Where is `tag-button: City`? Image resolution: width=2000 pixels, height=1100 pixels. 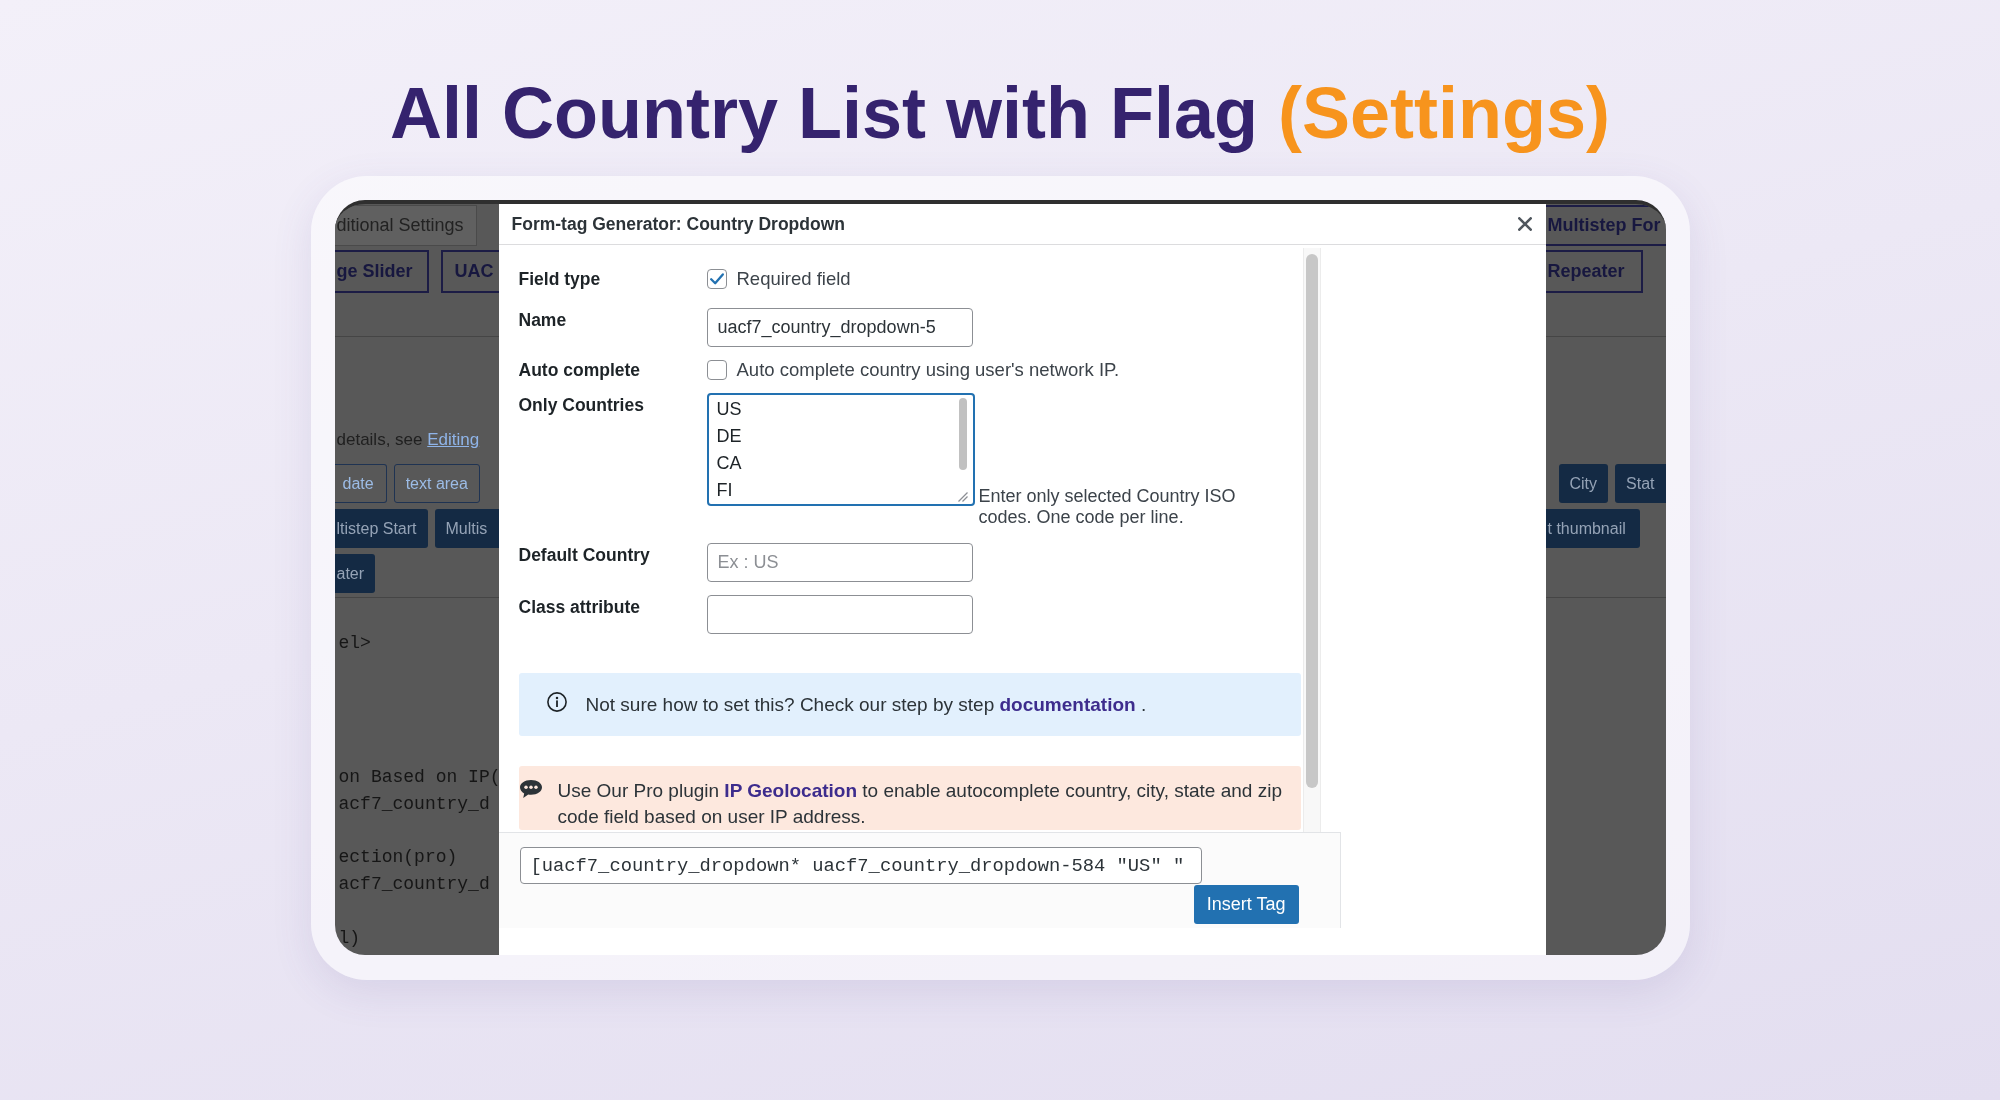 tag-button: City is located at coordinates (1583, 483).